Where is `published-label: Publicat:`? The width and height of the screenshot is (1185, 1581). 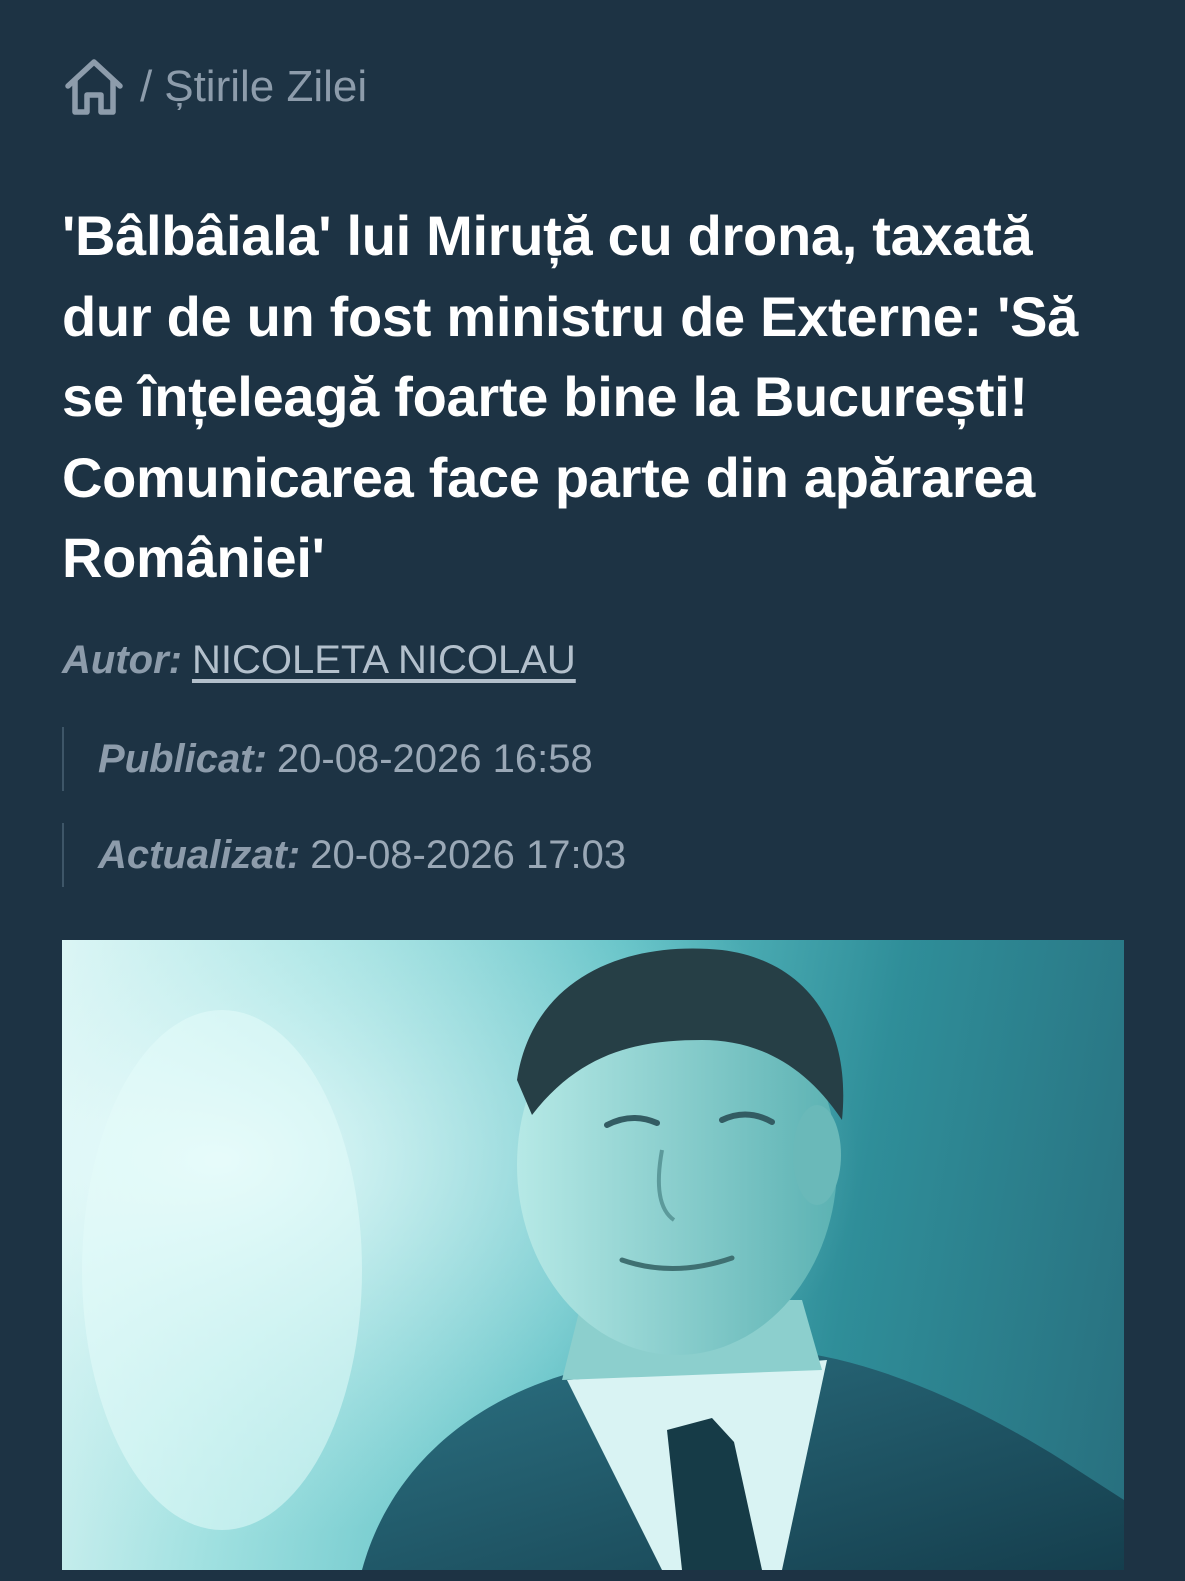
published-label: Publicat: is located at coordinates (182, 758).